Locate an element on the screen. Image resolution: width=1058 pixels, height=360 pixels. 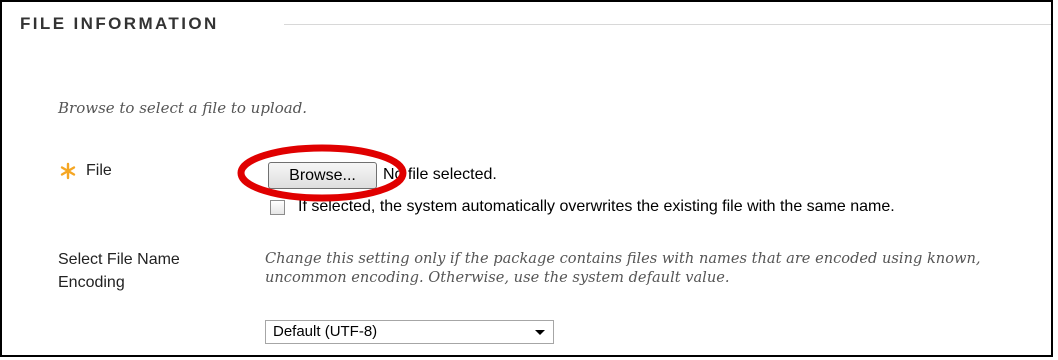
upload-instructions: Browse to select a file to upload. is located at coordinates (183, 108).